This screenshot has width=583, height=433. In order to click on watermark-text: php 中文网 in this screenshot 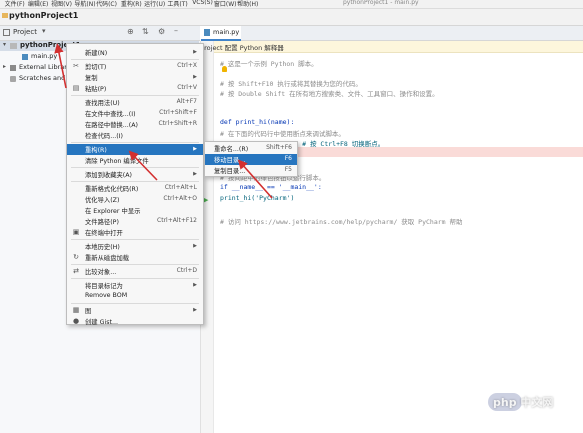, I will do `click(523, 402)`.